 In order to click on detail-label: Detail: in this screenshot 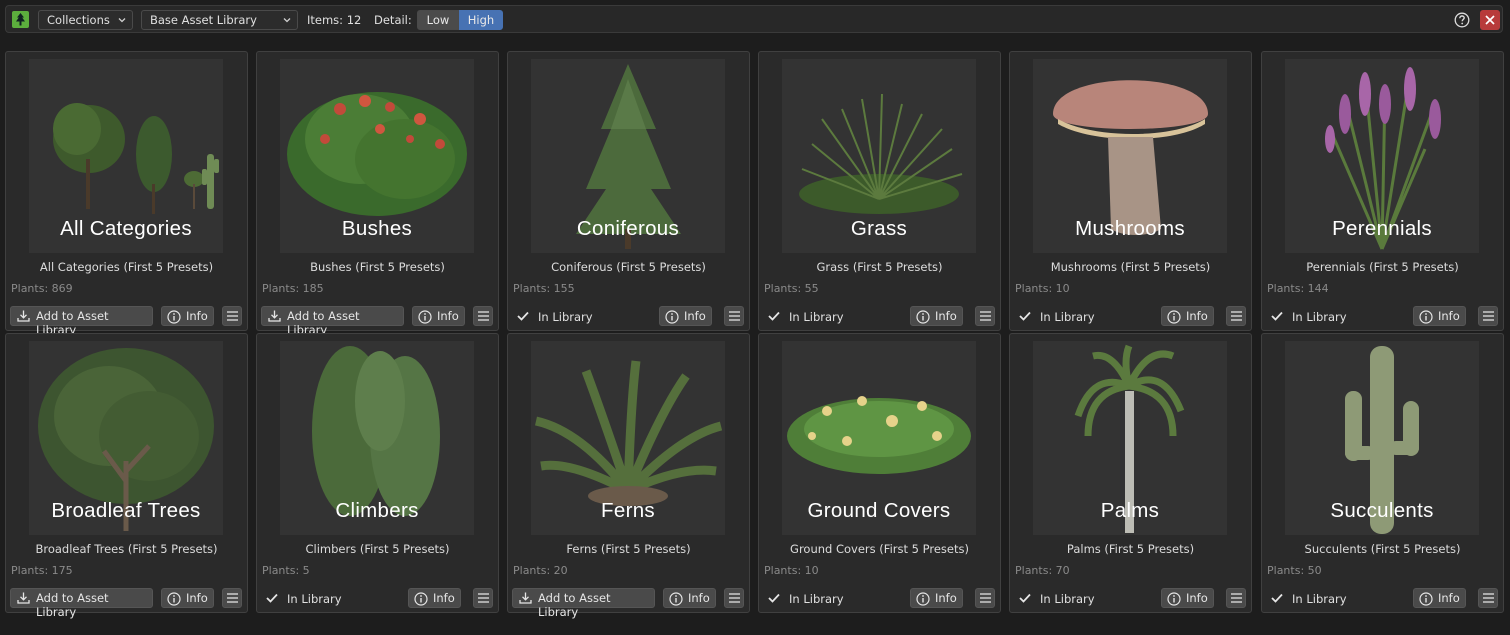, I will do `click(393, 20)`.